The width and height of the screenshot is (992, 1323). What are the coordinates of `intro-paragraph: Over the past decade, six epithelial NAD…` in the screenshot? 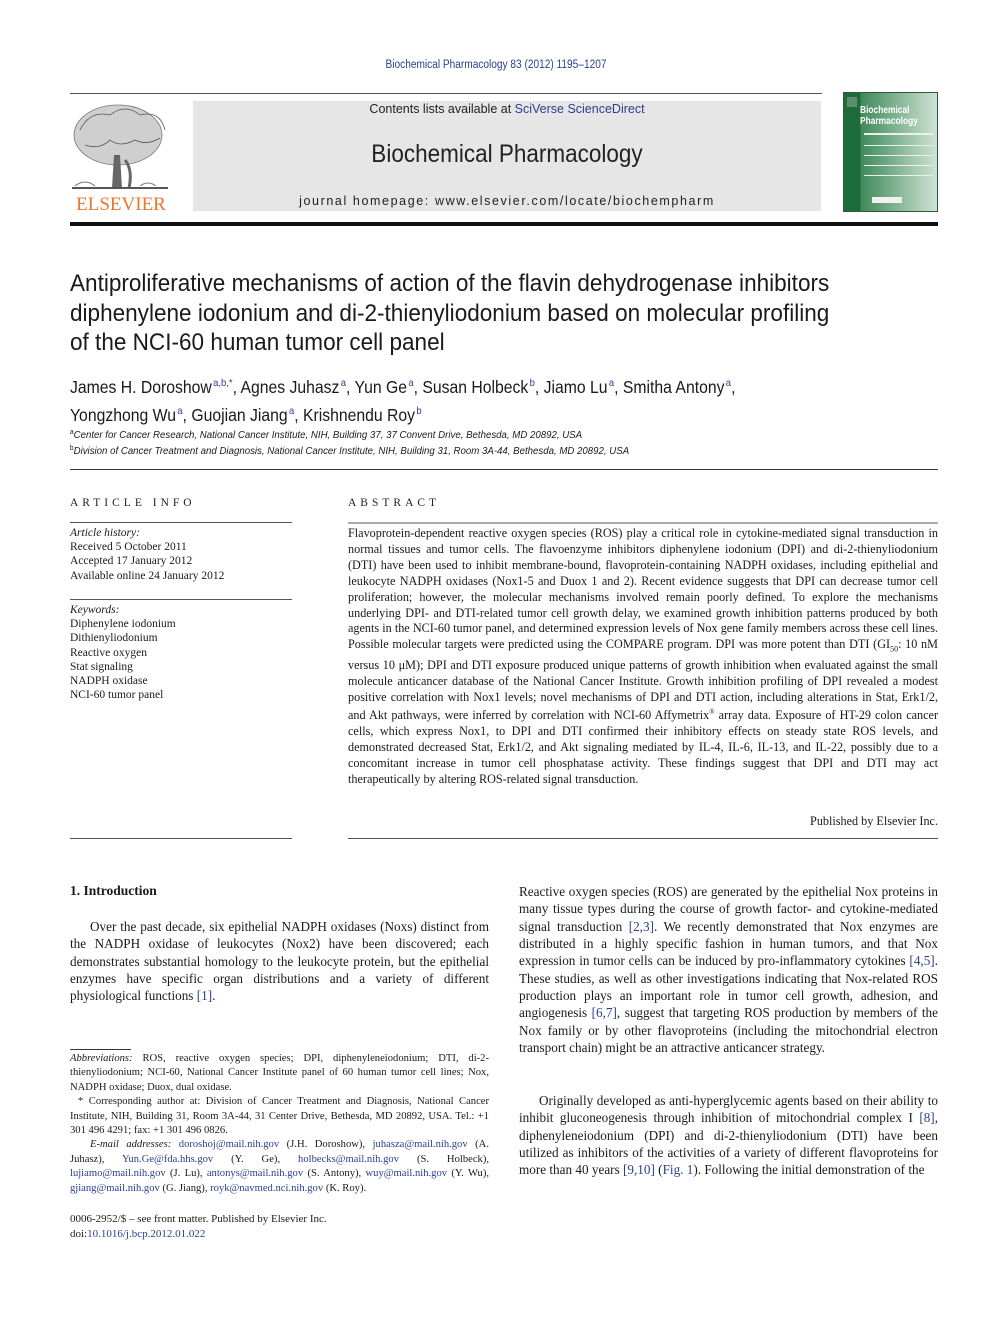 It's located at (279, 961).